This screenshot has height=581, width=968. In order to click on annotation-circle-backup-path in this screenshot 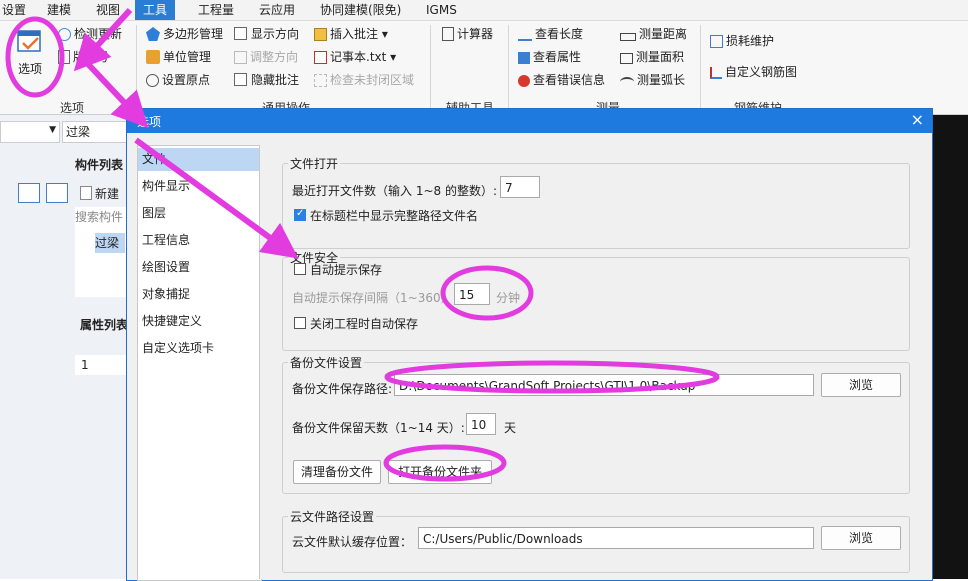, I will do `click(552, 377)`.